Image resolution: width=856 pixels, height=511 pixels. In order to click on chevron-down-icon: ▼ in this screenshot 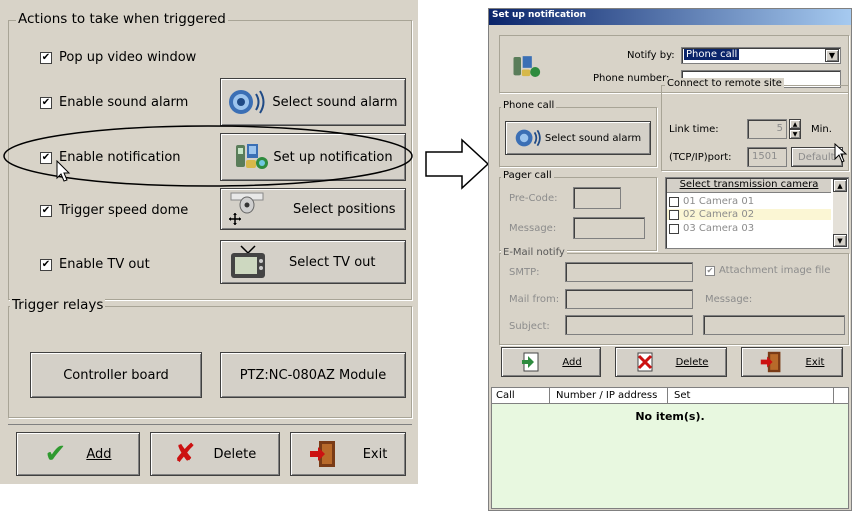, I will do `click(832, 55)`.